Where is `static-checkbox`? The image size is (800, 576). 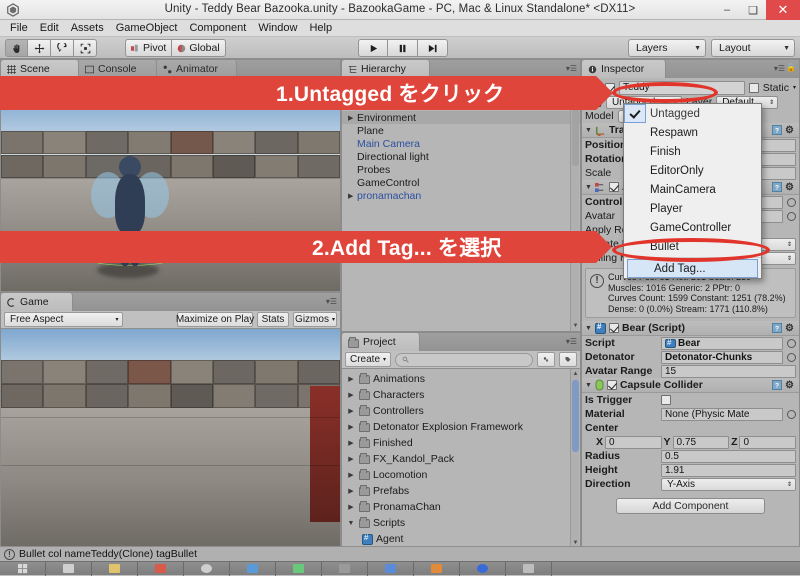 static-checkbox is located at coordinates (753, 87).